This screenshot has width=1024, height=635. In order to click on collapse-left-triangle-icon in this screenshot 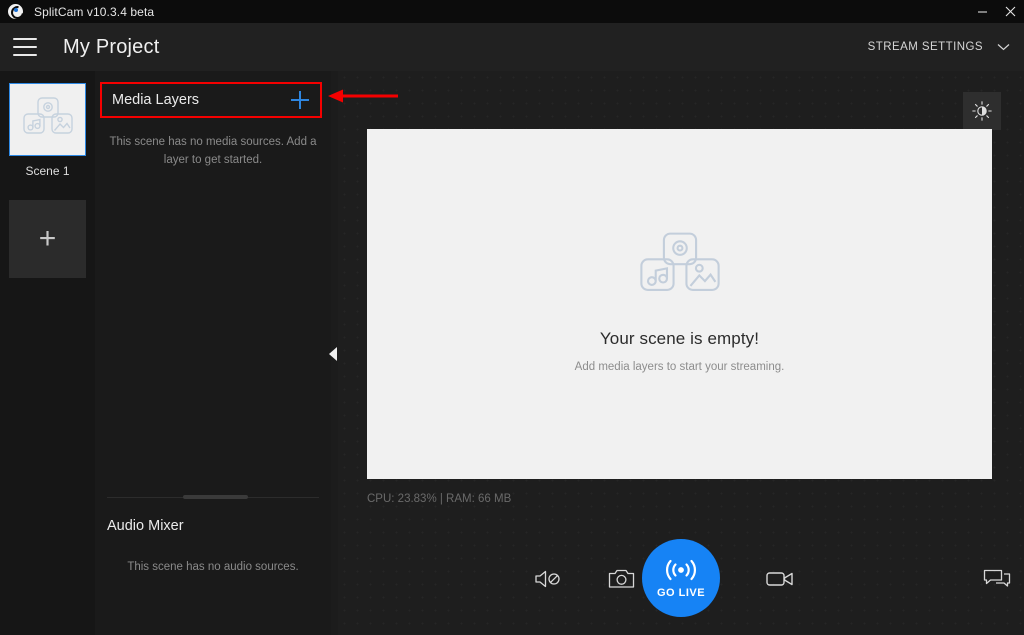, I will do `click(333, 354)`.